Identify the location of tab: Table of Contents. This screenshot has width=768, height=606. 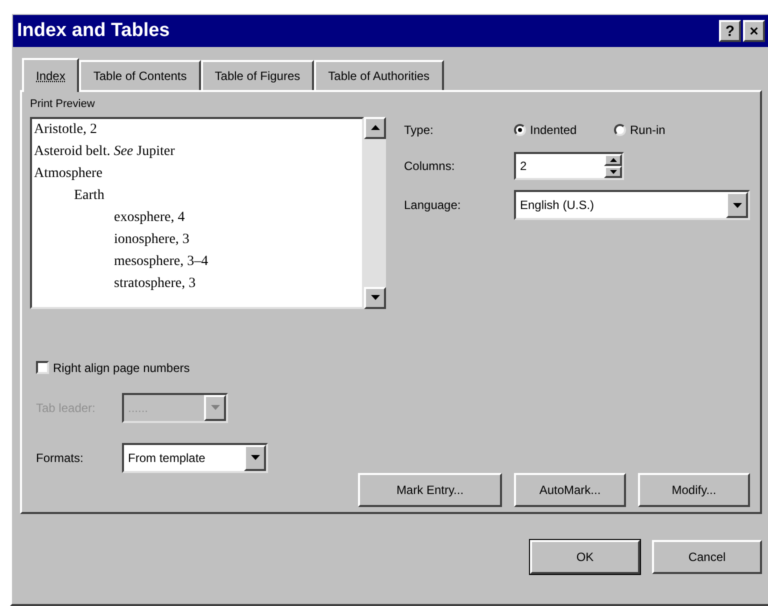
(140, 75).